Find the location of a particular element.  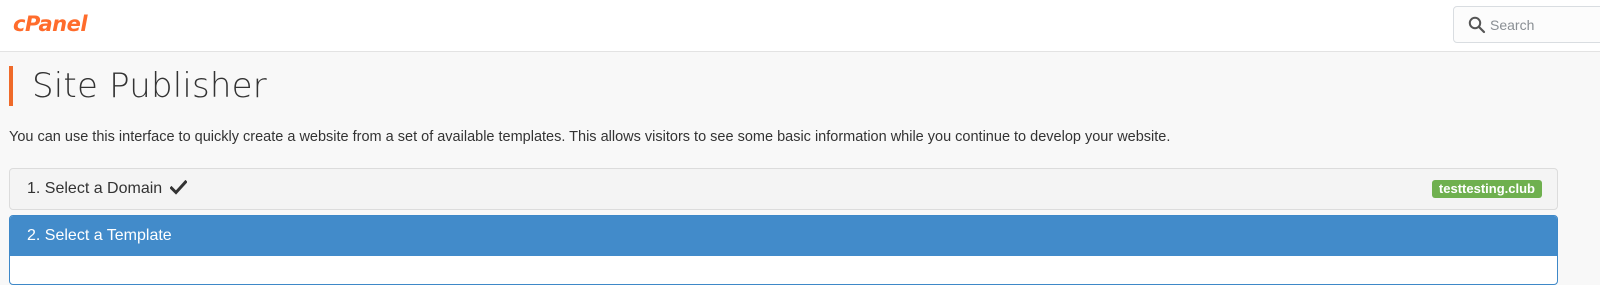

step-select-domain-label: 1. Select a Domain is located at coordinates (95, 188).